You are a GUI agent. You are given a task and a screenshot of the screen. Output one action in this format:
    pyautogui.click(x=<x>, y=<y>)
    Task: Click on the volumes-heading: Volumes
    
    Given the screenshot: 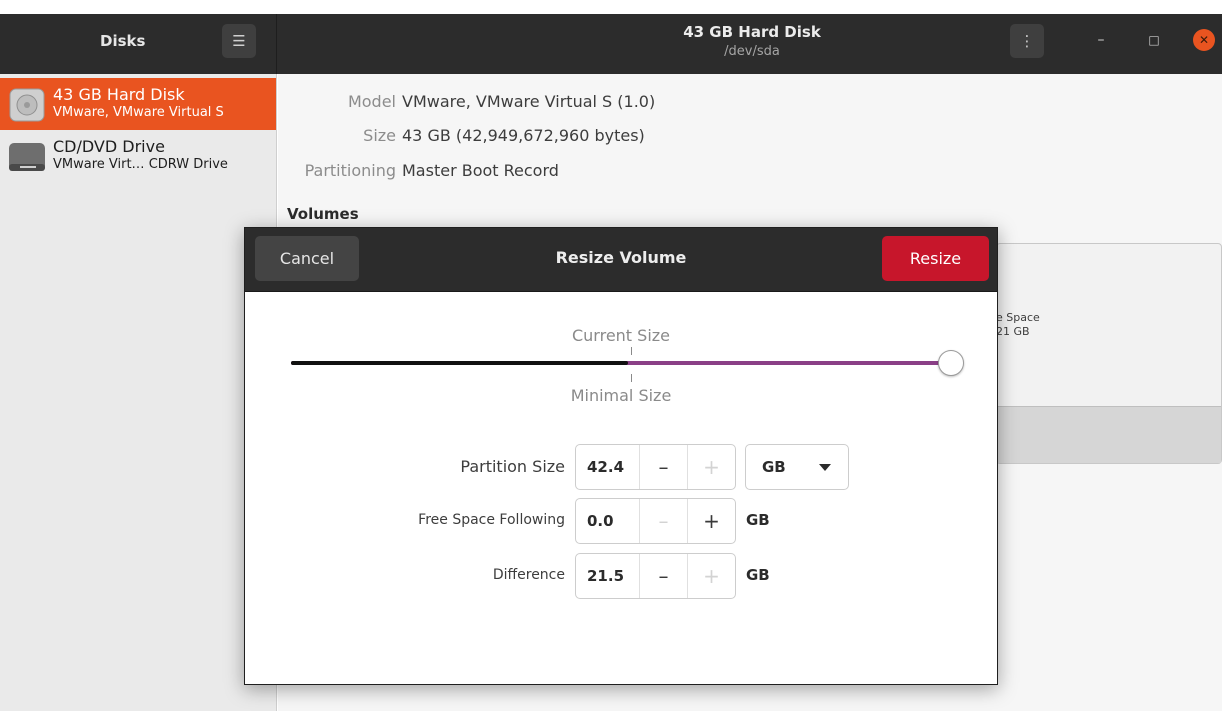 What is the action you would take?
    pyautogui.click(x=323, y=214)
    